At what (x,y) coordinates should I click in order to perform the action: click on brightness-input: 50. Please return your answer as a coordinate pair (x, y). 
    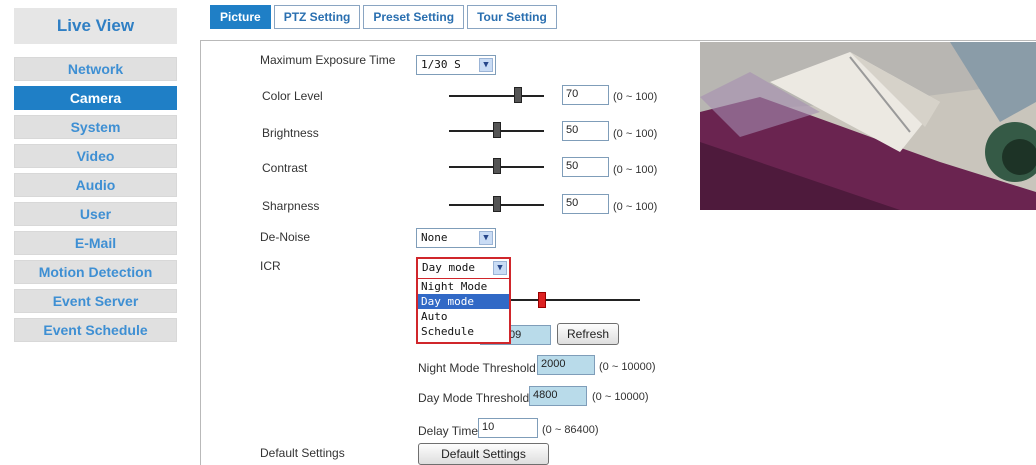
    Looking at the image, I should click on (585, 131).